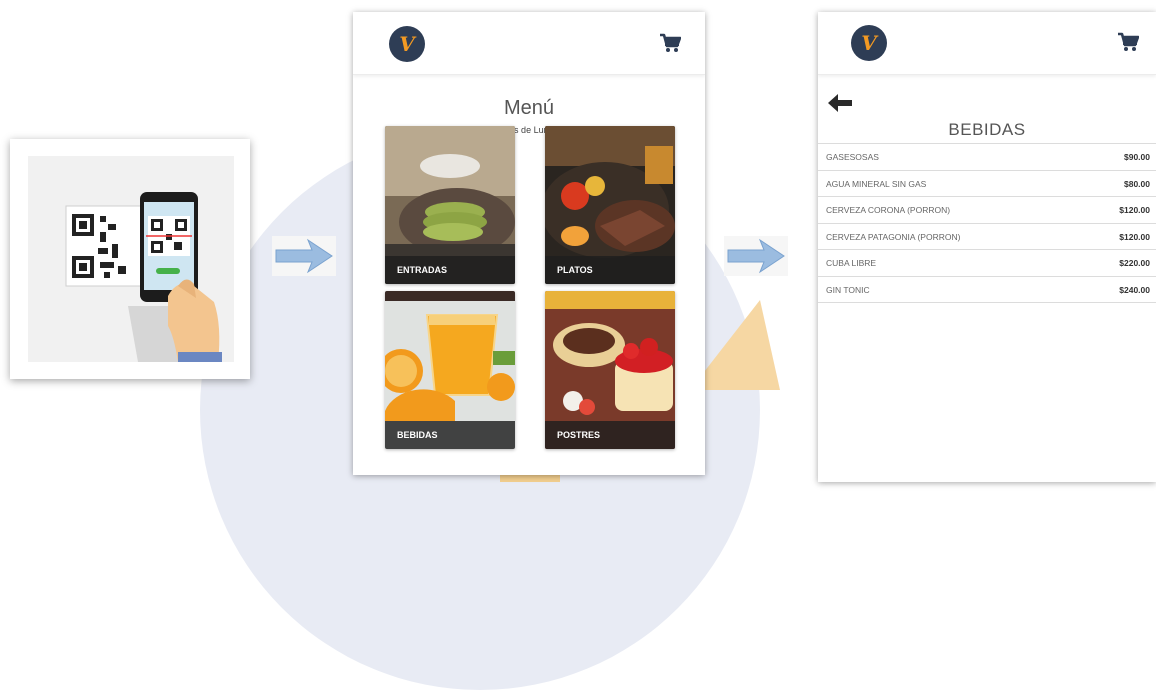 The width and height of the screenshot is (1156, 690). Describe the element at coordinates (852, 157) in the screenshot. I see `item-name: GASESOSAS` at that location.